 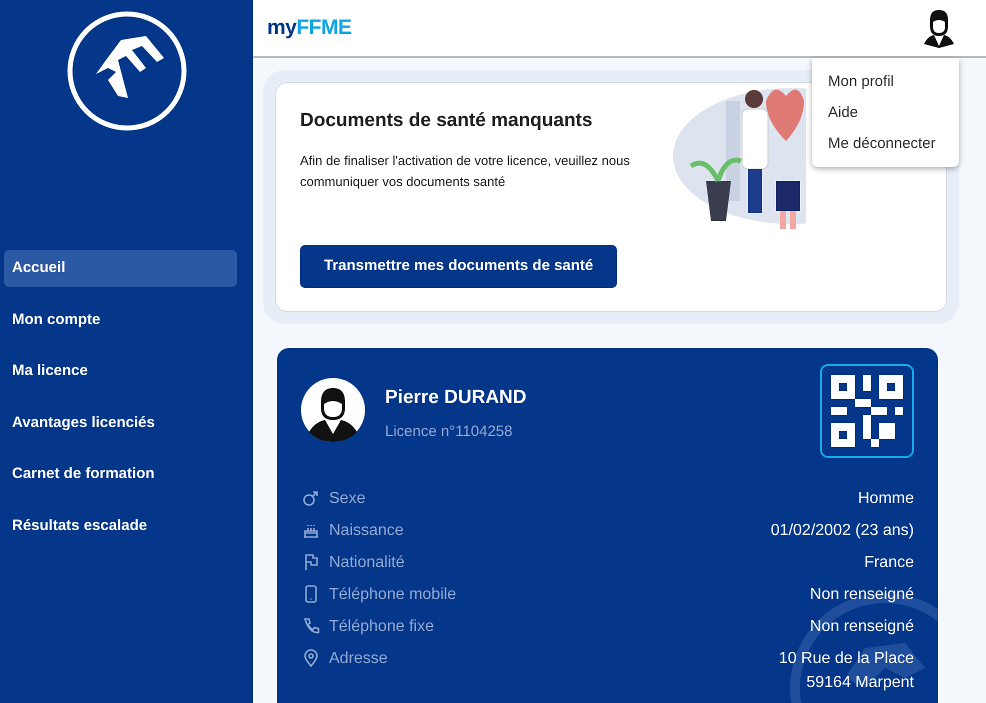 What do you see at coordinates (311, 498) in the screenshot?
I see `male-symbol-icon` at bounding box center [311, 498].